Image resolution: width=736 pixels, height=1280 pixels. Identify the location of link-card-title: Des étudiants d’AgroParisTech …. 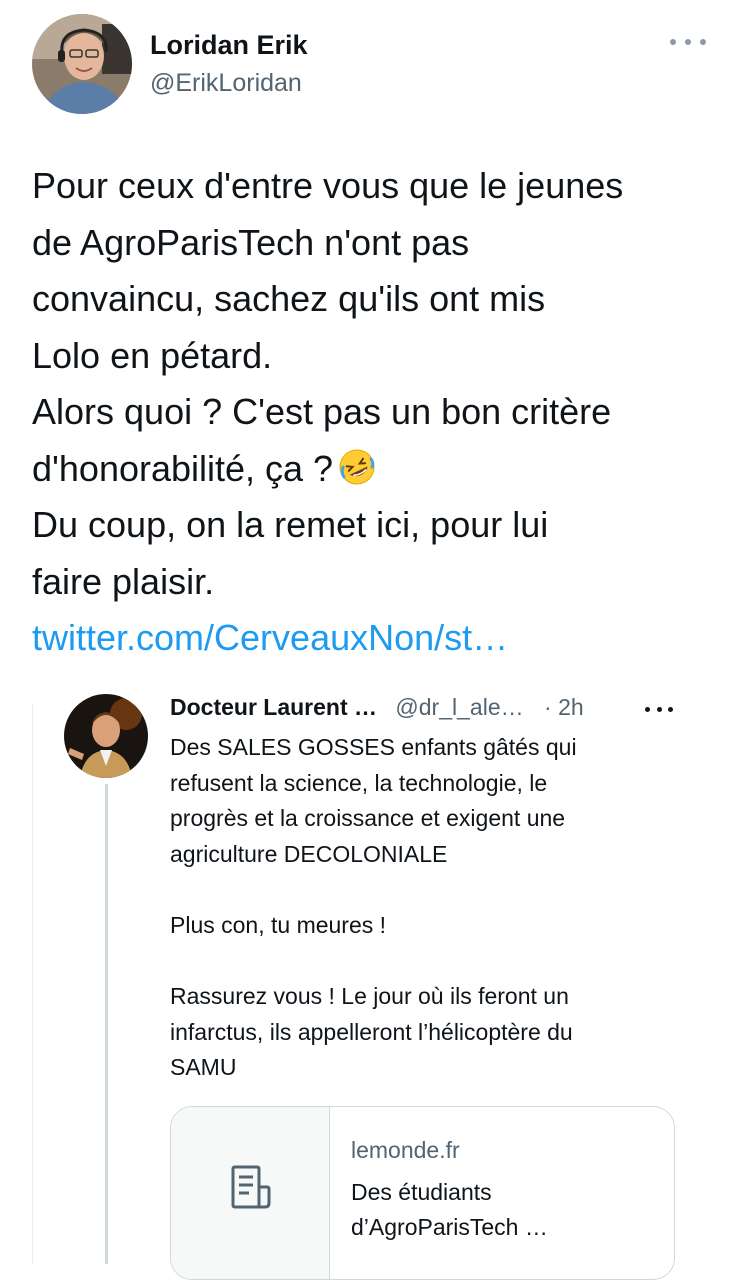
(501, 1210).